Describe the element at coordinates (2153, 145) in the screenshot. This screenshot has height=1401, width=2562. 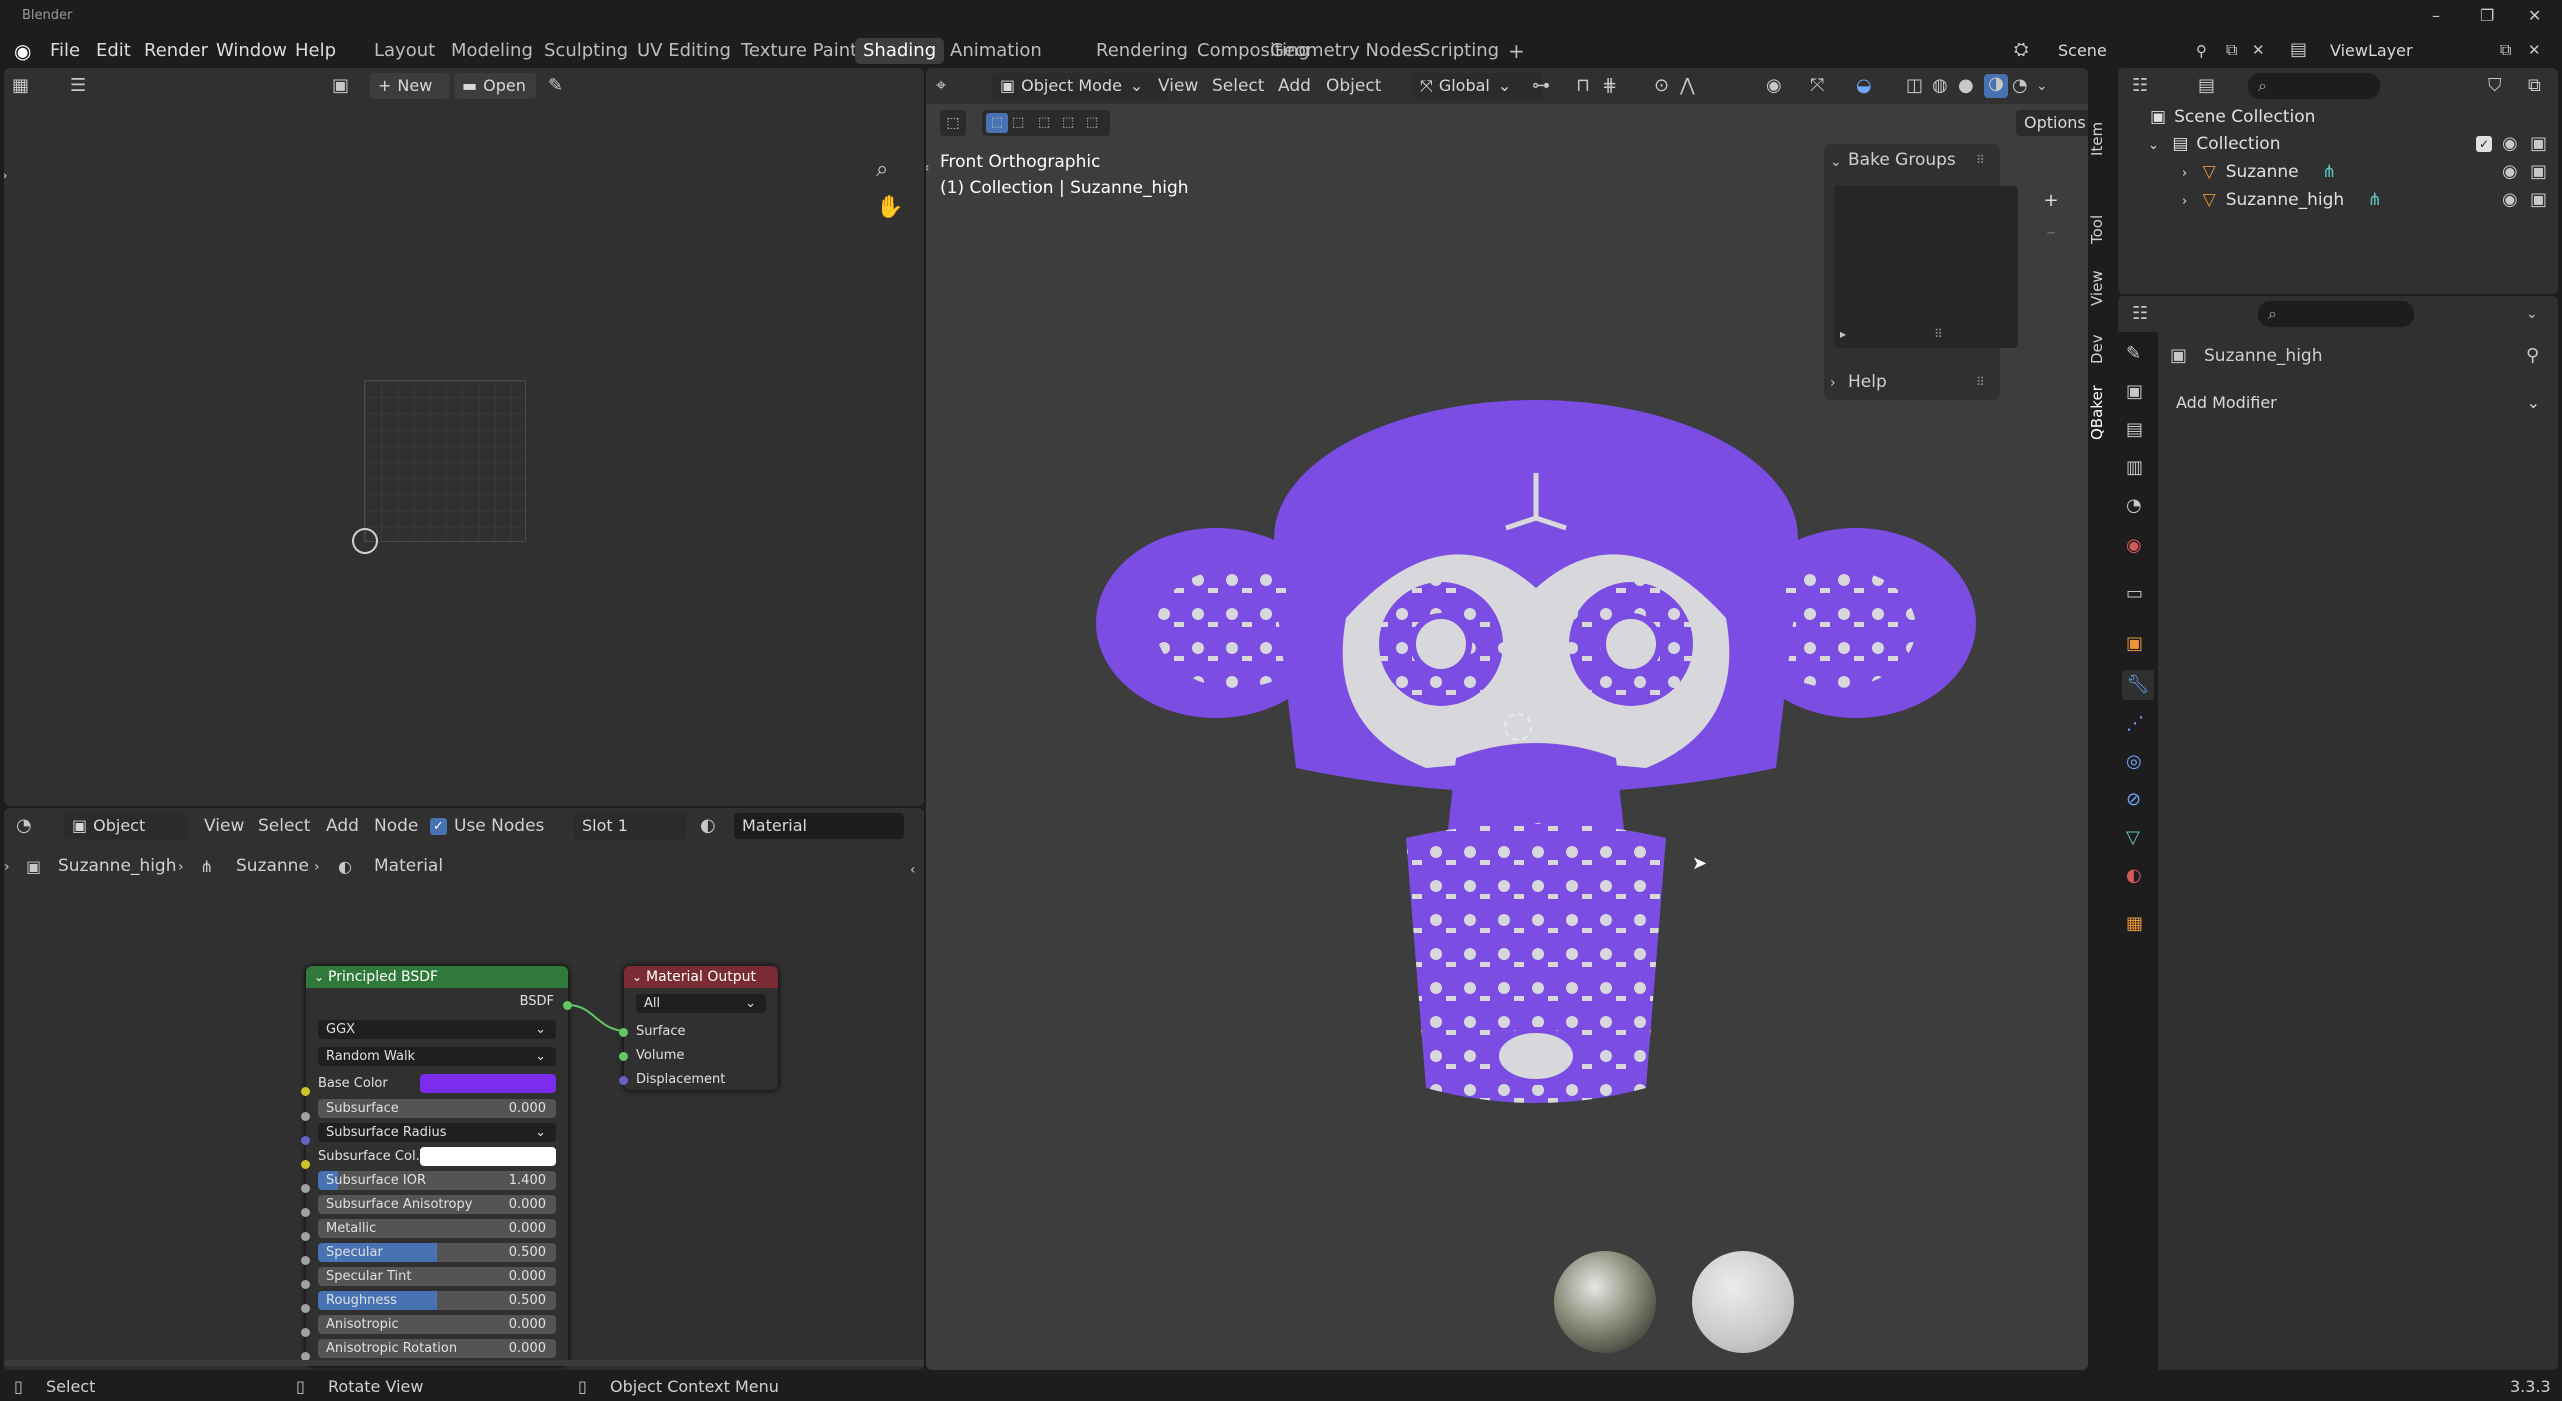
I see `collapse-icon: ⌄` at that location.